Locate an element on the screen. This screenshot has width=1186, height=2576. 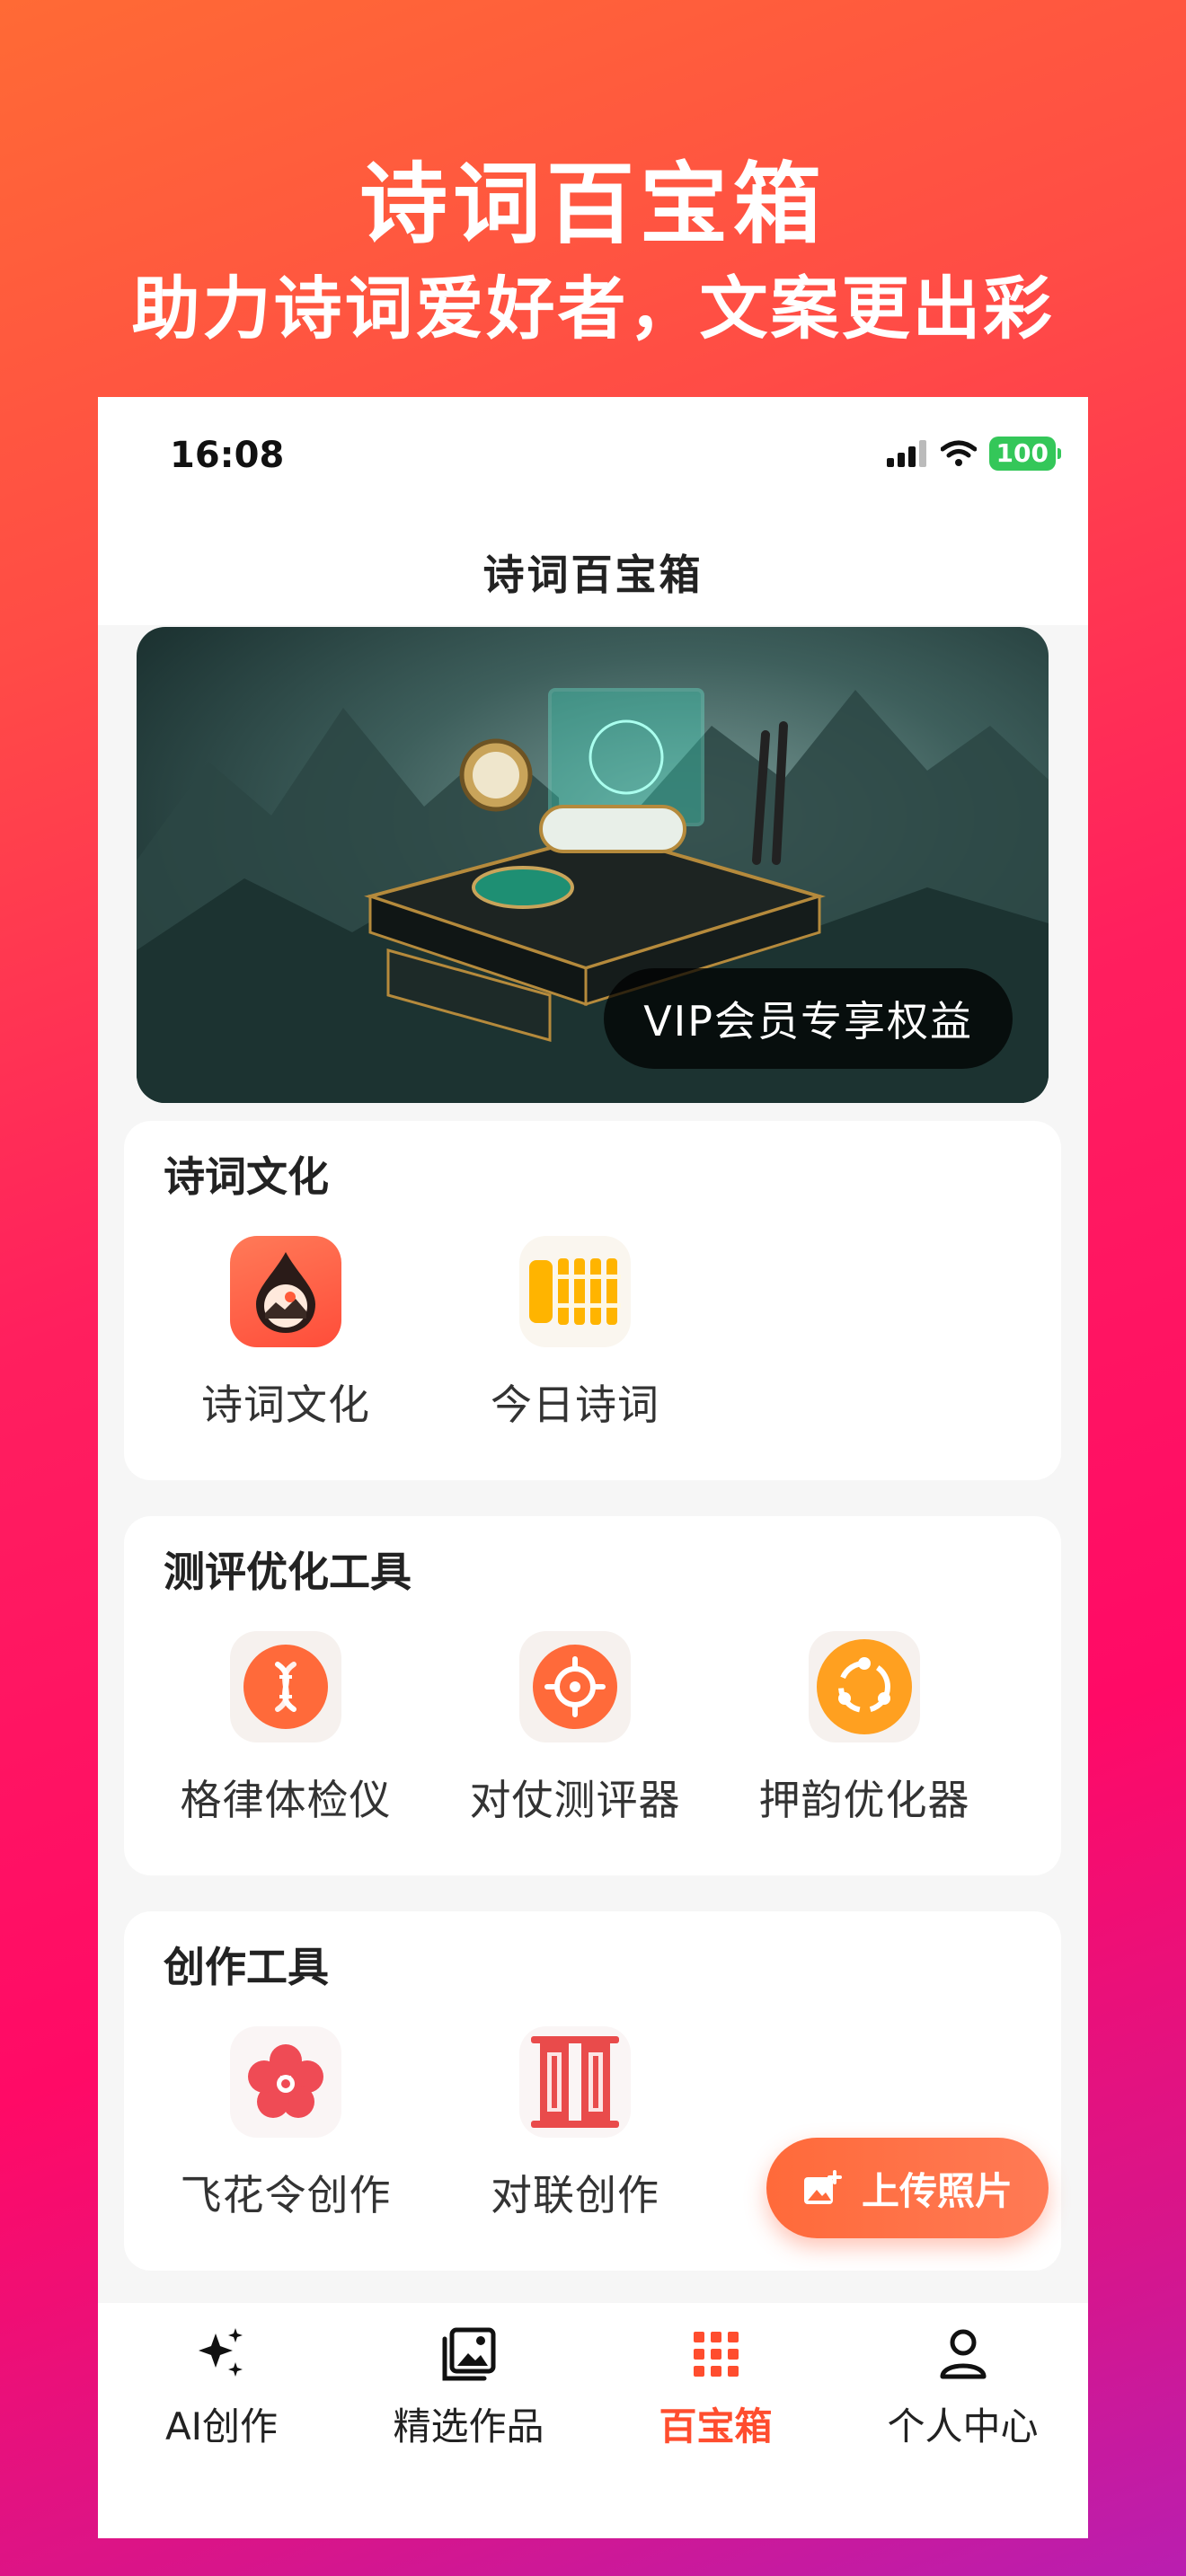
upload-photo-button: 上传照片 is located at coordinates (907, 2188).